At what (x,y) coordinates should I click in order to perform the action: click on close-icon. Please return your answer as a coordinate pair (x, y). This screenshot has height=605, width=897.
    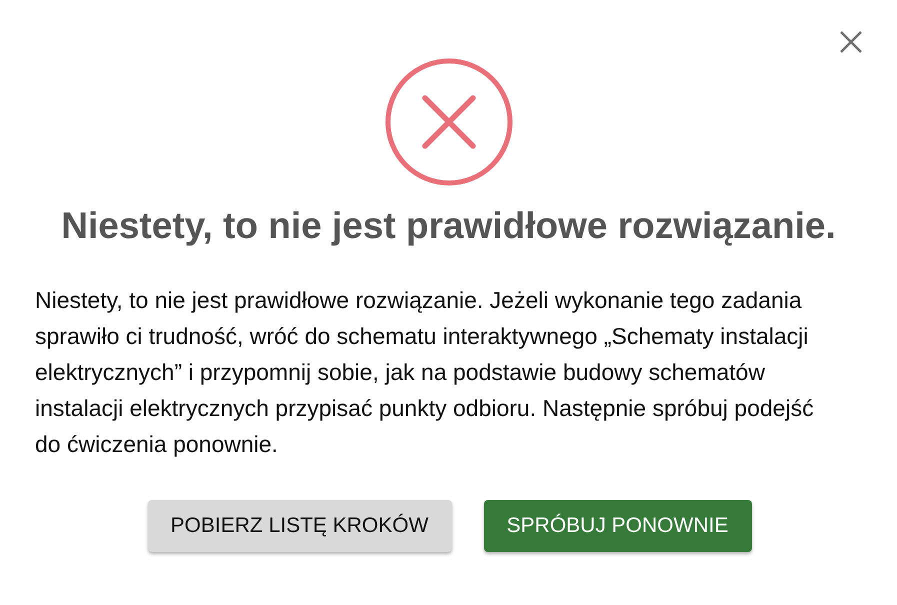
    Looking at the image, I should click on (851, 42).